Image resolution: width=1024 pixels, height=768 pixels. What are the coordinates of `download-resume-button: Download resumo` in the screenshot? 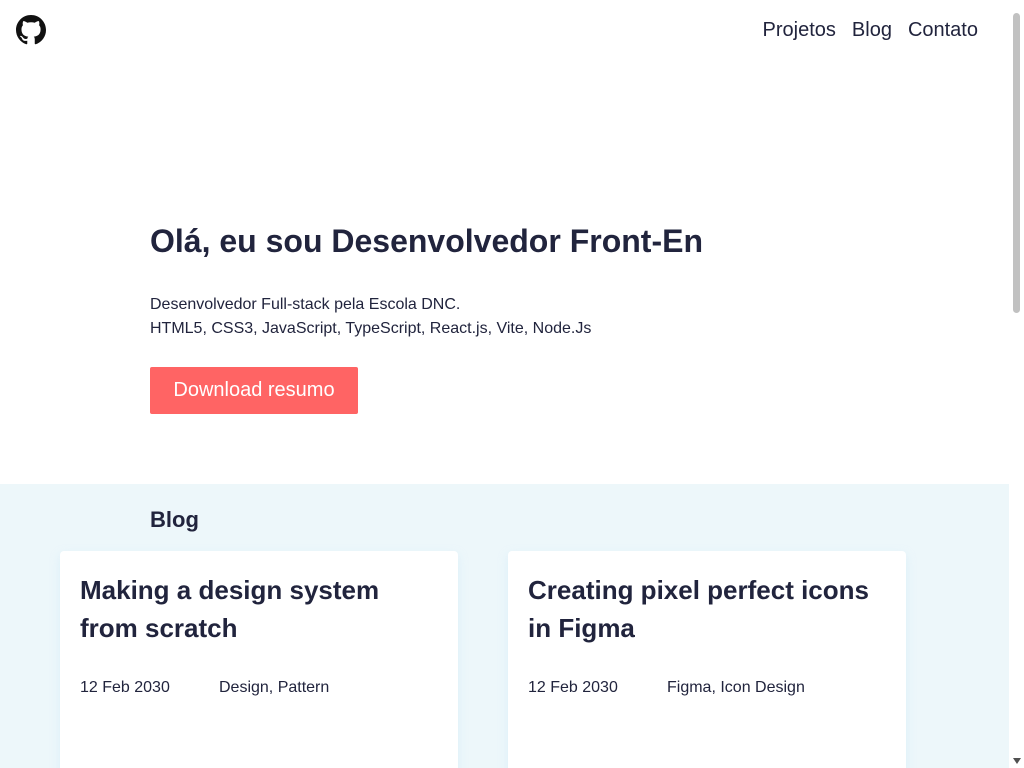 It's located at (254, 390).